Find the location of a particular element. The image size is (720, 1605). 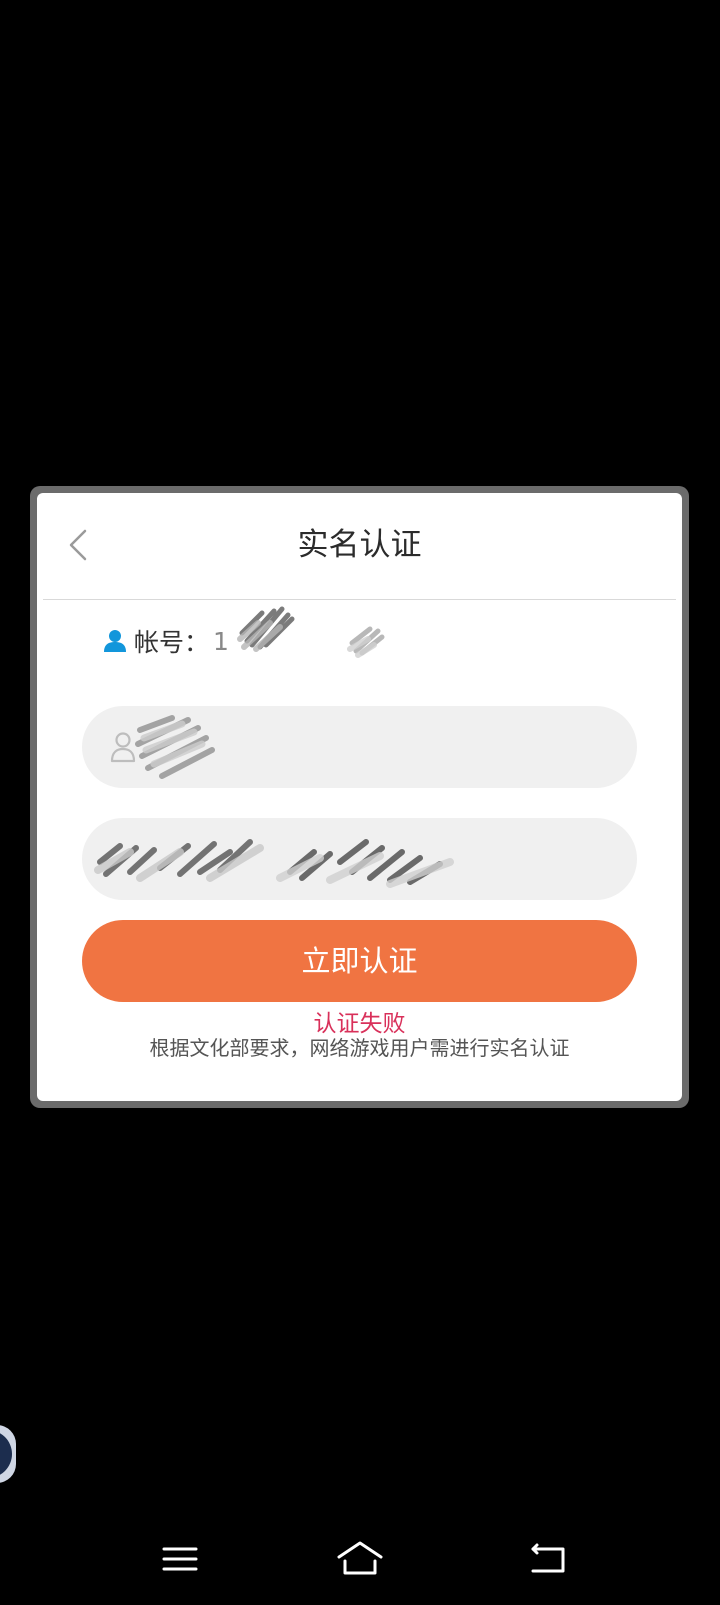

account-redaction is located at coordinates (311, 632).